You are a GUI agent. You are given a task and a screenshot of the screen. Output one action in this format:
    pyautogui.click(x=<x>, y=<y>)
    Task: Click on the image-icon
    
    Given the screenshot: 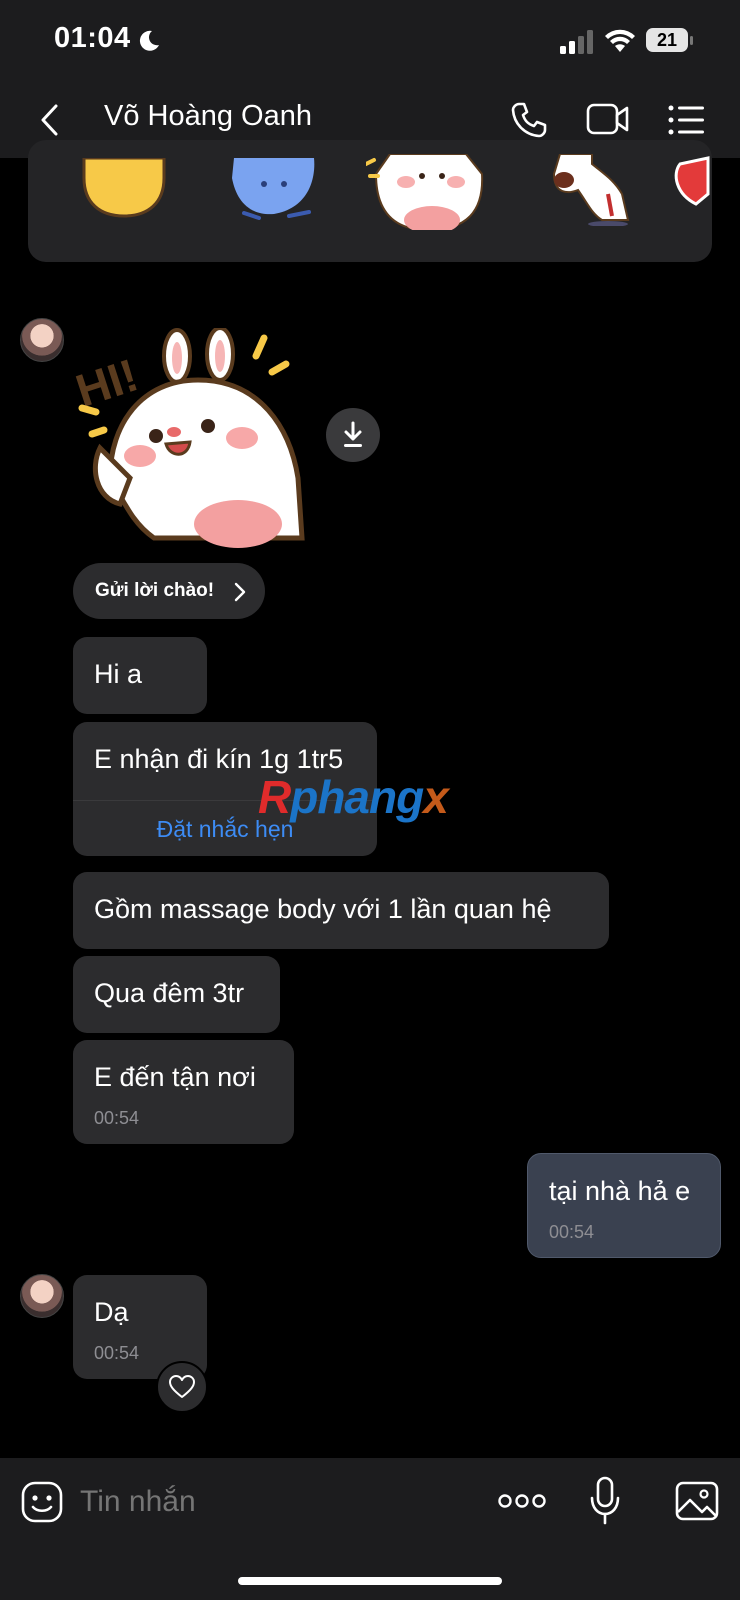 What is the action you would take?
    pyautogui.click(x=697, y=1501)
    